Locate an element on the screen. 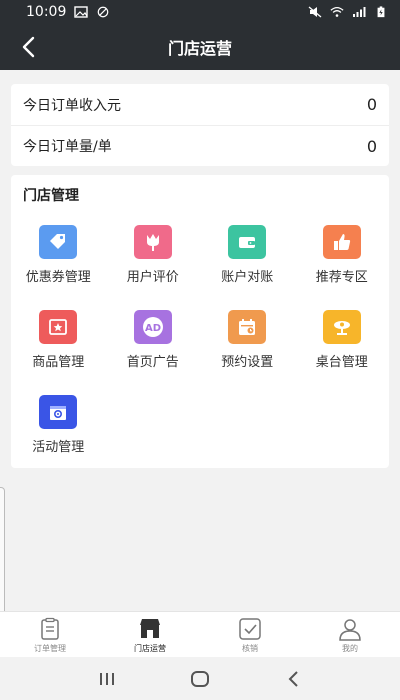 This screenshot has height=700, width=400. back-button is located at coordinates (29, 47).